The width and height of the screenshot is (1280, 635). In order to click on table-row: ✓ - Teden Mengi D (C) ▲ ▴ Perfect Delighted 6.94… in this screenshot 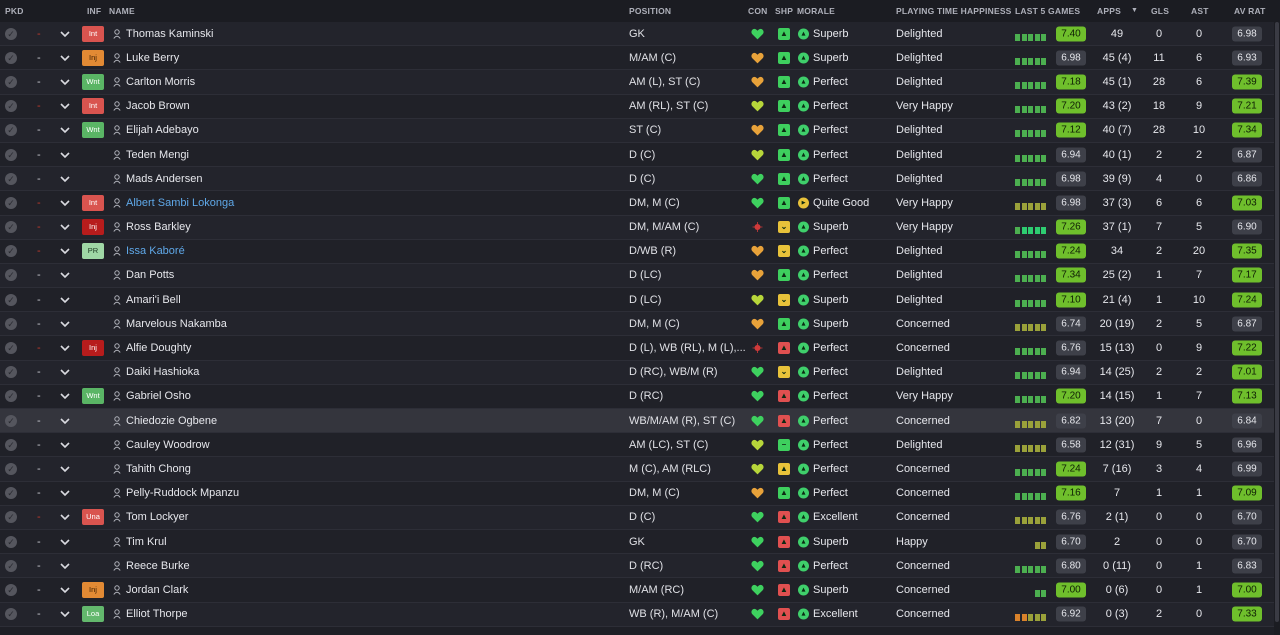, I will do `click(637, 155)`.